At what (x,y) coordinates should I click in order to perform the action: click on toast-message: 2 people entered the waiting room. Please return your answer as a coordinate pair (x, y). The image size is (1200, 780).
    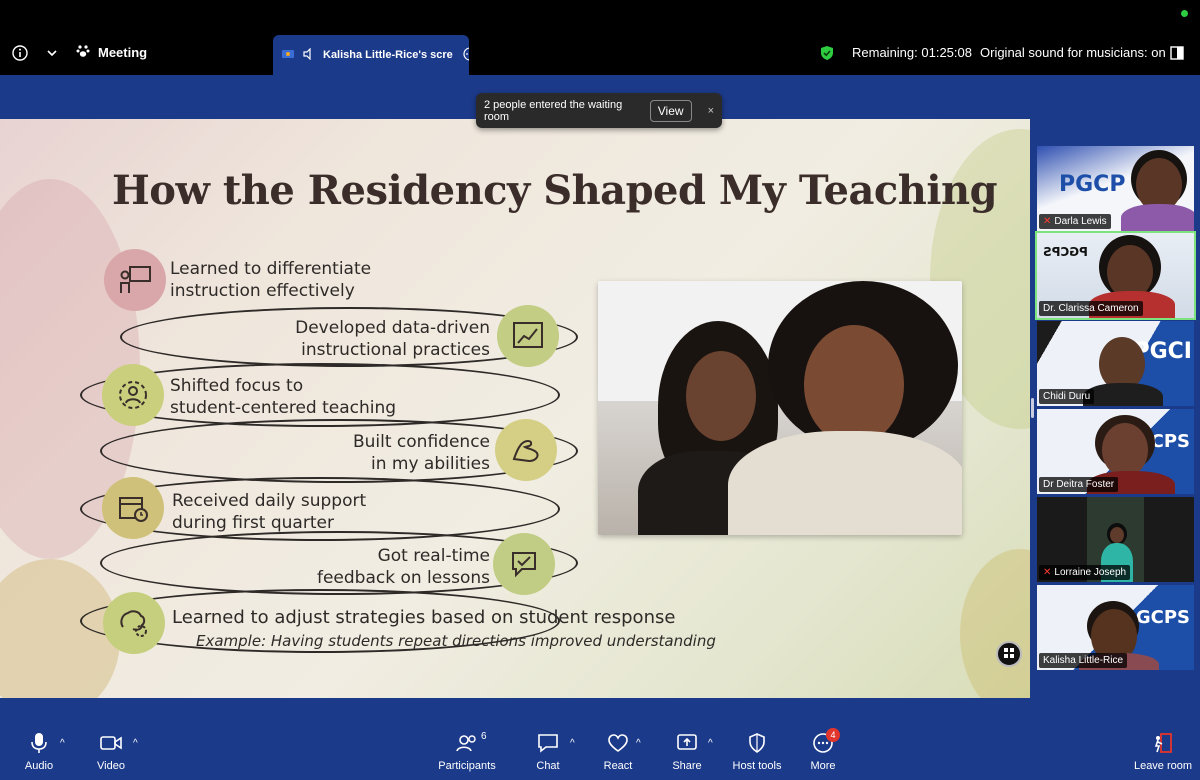
    Looking at the image, I should click on (553, 110).